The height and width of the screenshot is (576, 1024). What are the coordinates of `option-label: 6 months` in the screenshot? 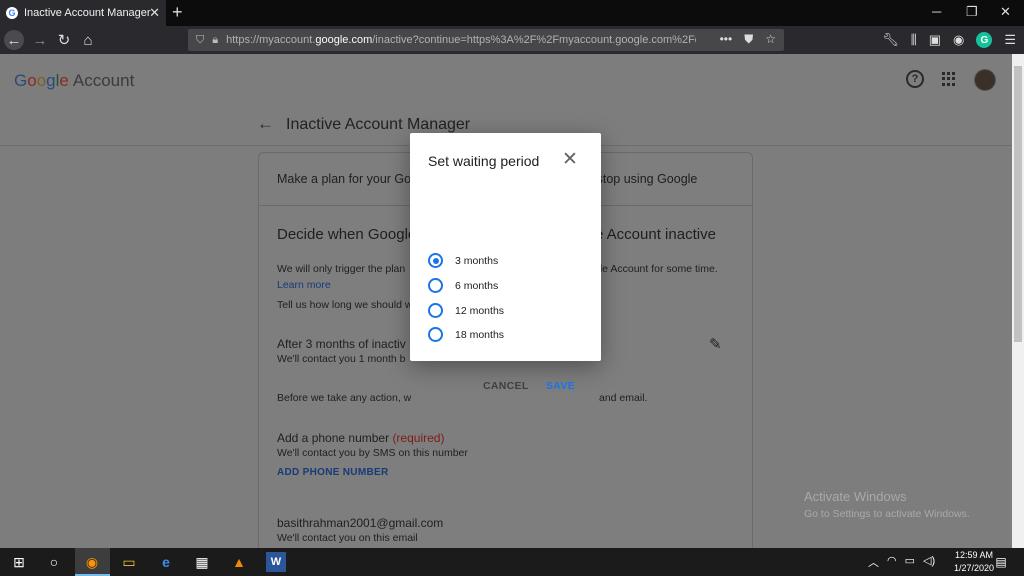 It's located at (477, 285).